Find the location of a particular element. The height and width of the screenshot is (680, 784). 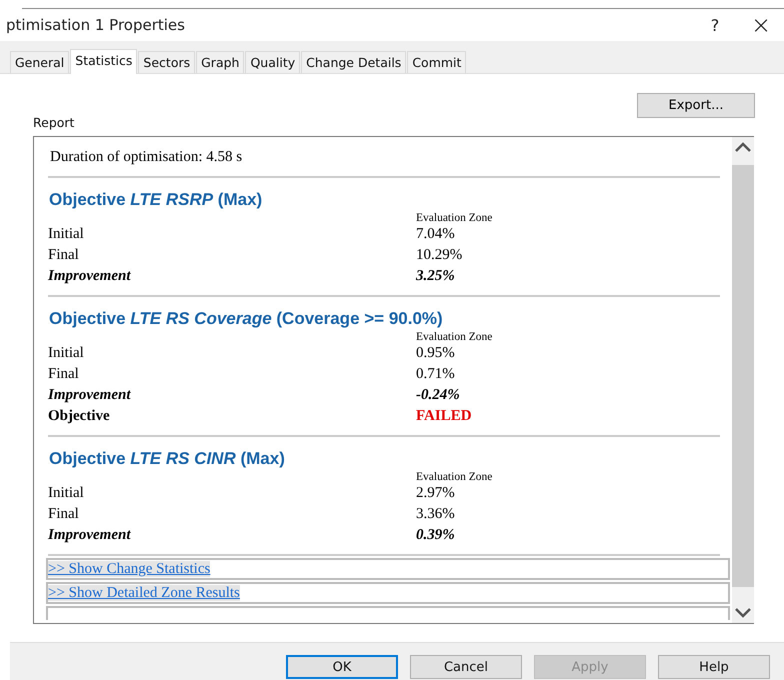

tab: Statistics is located at coordinates (104, 61).